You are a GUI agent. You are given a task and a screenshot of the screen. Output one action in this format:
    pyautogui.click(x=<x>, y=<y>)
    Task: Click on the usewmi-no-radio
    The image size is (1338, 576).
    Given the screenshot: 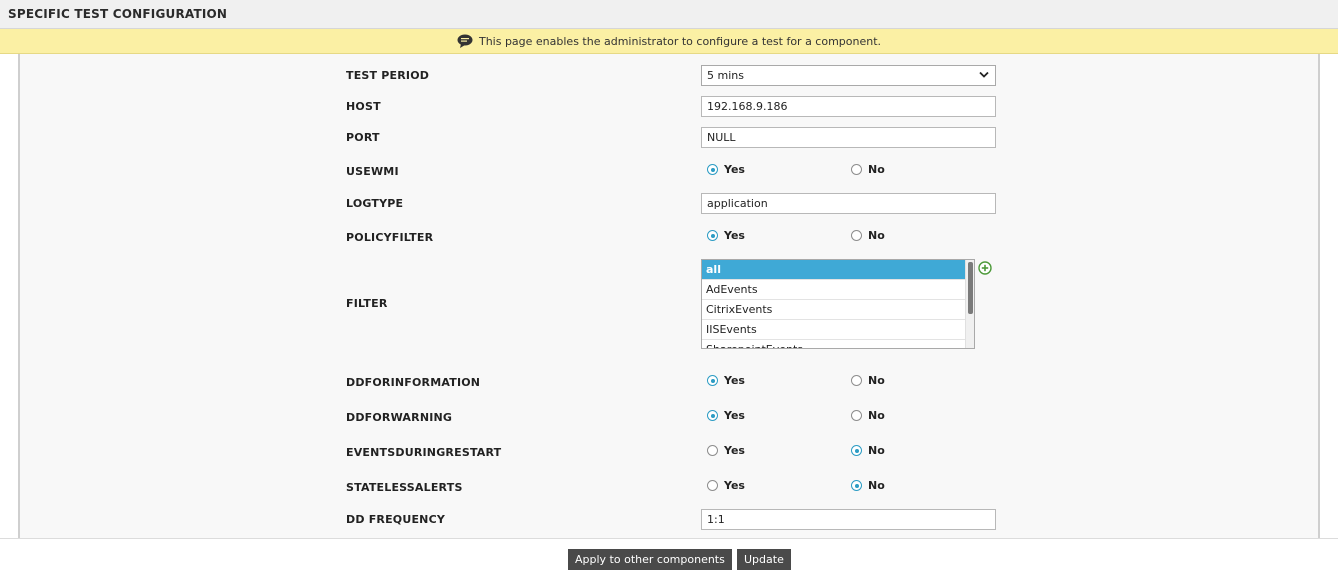 What is the action you would take?
    pyautogui.click(x=856, y=169)
    